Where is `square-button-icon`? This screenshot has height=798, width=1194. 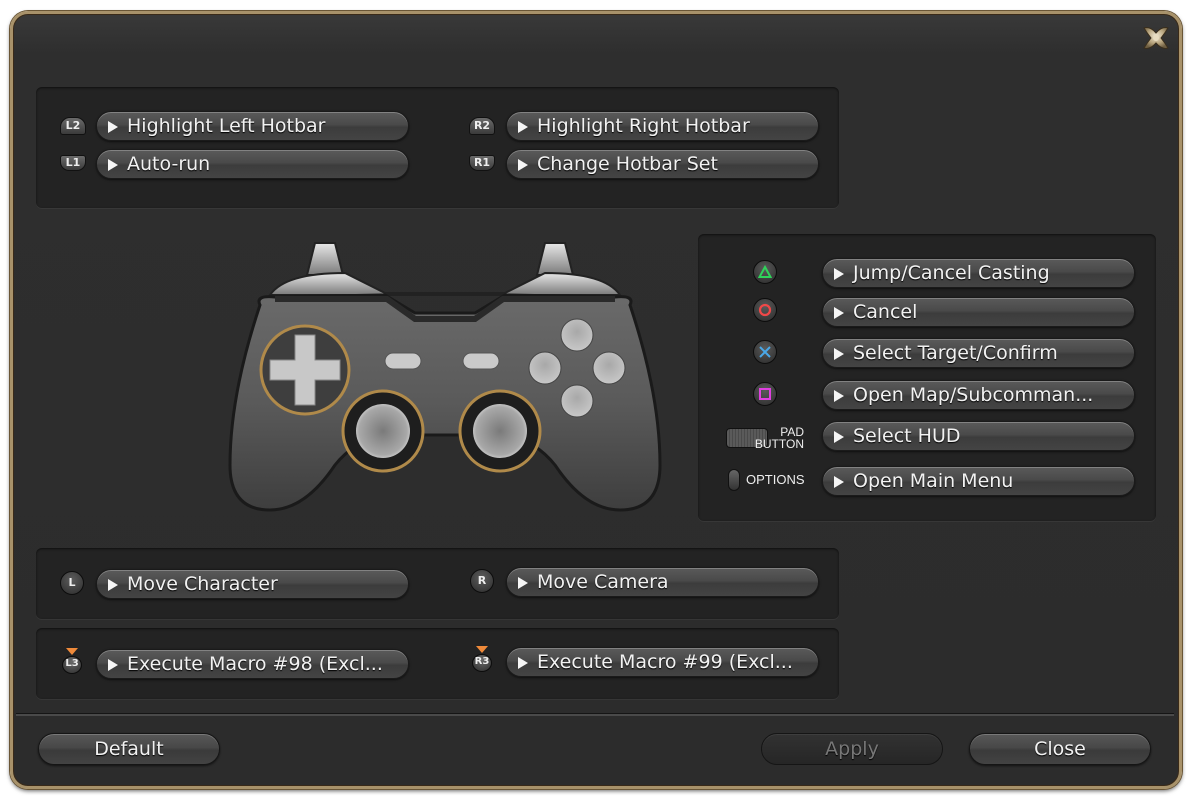 square-button-icon is located at coordinates (765, 394).